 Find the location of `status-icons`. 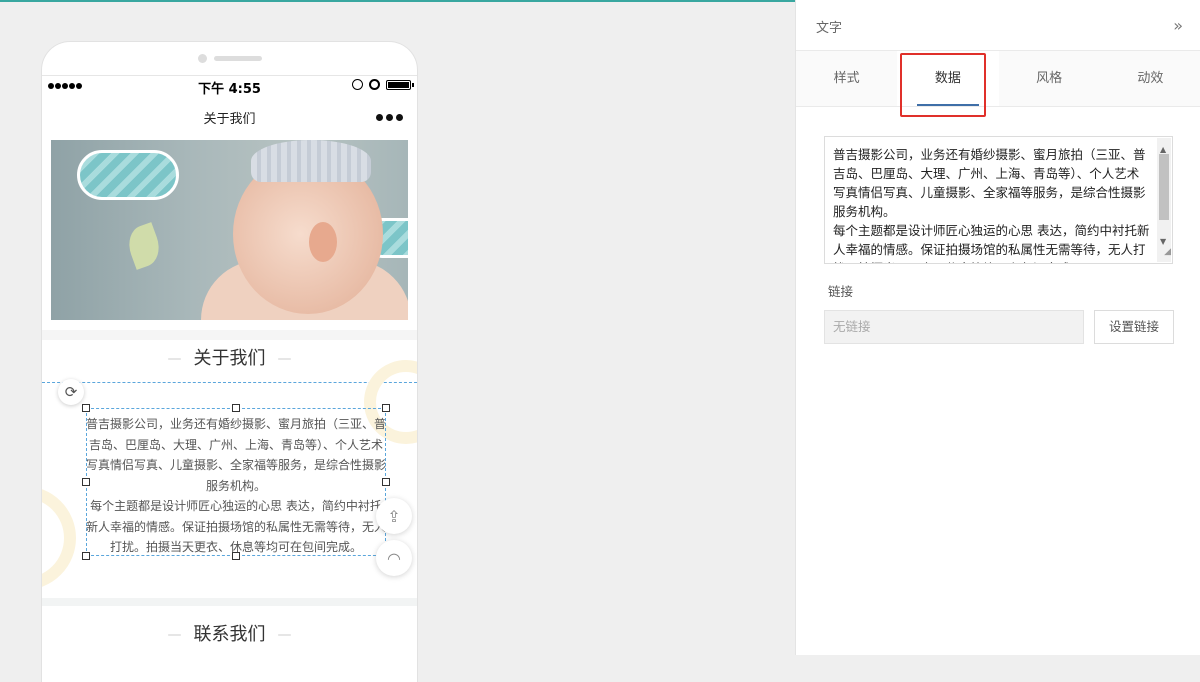

status-icons is located at coordinates (383, 84).